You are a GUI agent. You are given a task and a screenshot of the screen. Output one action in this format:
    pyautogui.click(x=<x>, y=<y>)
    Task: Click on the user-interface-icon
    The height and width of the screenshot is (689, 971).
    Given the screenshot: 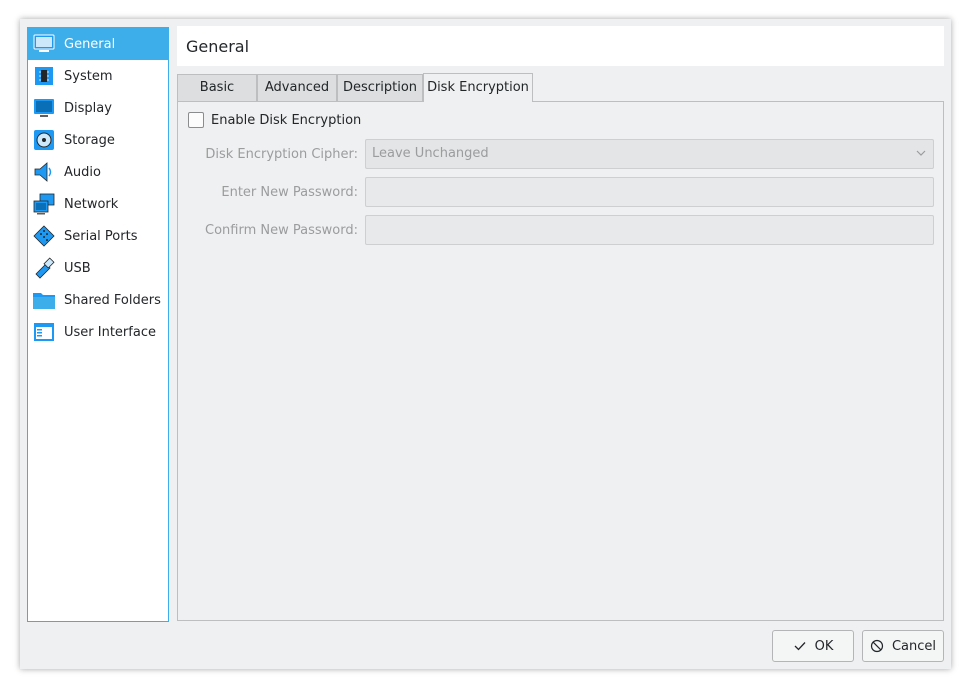 What is the action you would take?
    pyautogui.click(x=44, y=332)
    